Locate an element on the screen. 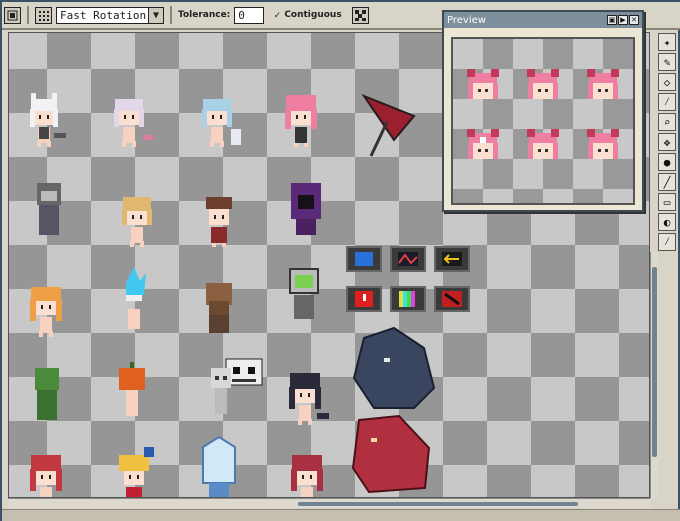 The height and width of the screenshot is (521, 680). tolerance-input: 0 is located at coordinates (249, 15).